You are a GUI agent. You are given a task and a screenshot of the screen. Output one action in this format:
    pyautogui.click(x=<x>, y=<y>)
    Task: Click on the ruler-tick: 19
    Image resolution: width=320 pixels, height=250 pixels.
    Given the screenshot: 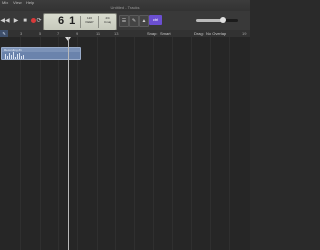 What is the action you would take?
    pyautogui.click(x=244, y=33)
    